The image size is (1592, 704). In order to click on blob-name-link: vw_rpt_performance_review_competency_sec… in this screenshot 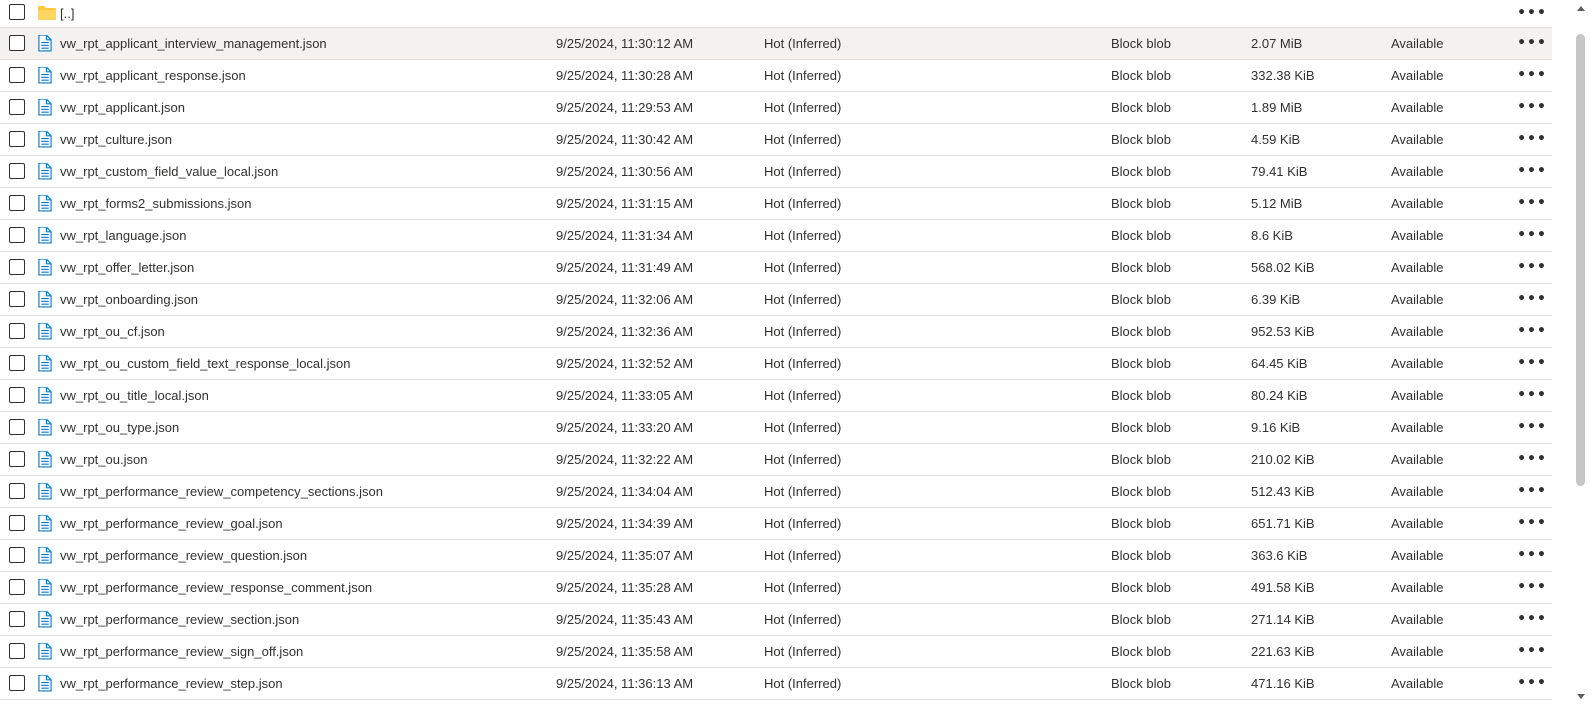, I will do `click(295, 491)`.